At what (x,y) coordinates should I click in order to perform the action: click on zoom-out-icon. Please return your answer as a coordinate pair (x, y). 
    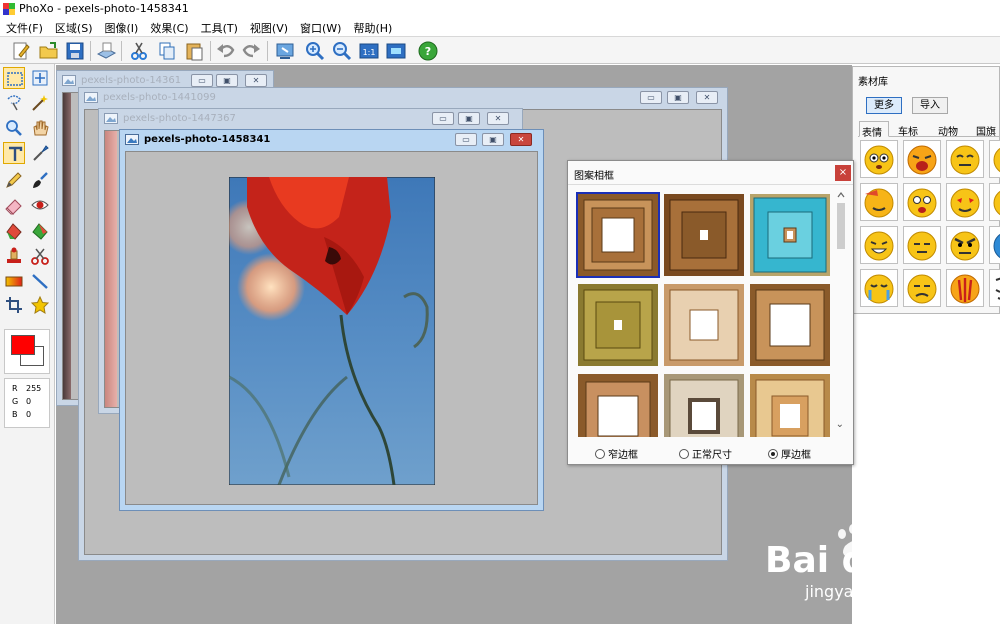
    Looking at the image, I should click on (342, 51).